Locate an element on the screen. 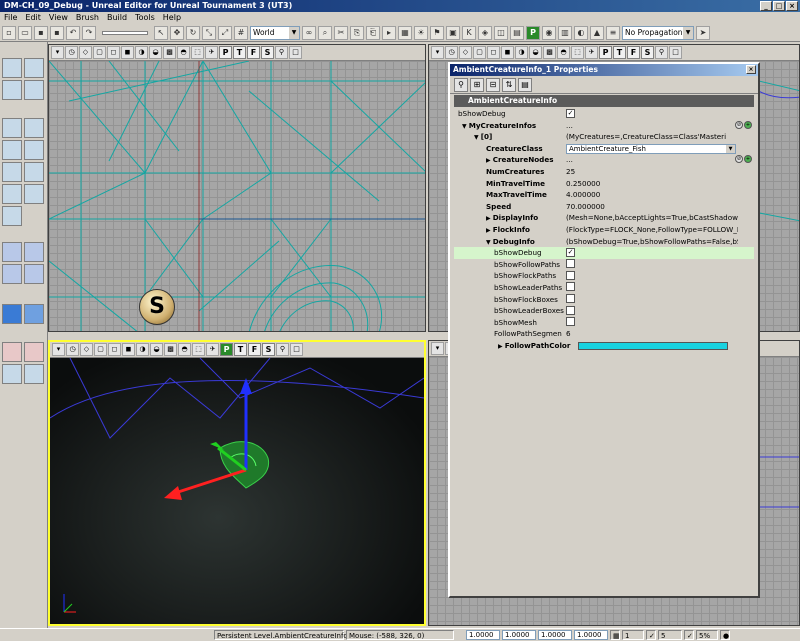  sort-icon: ⇅ is located at coordinates (509, 84).